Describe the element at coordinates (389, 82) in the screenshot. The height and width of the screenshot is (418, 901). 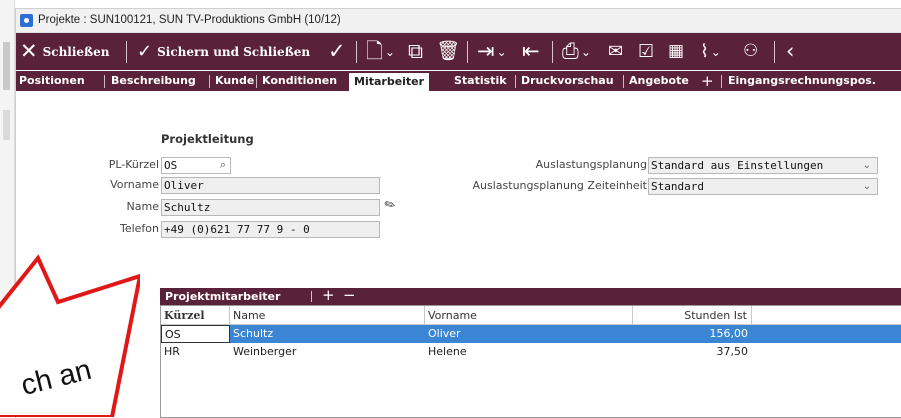
I see `tab-mitarbeiter: Mitarbeiter` at that location.